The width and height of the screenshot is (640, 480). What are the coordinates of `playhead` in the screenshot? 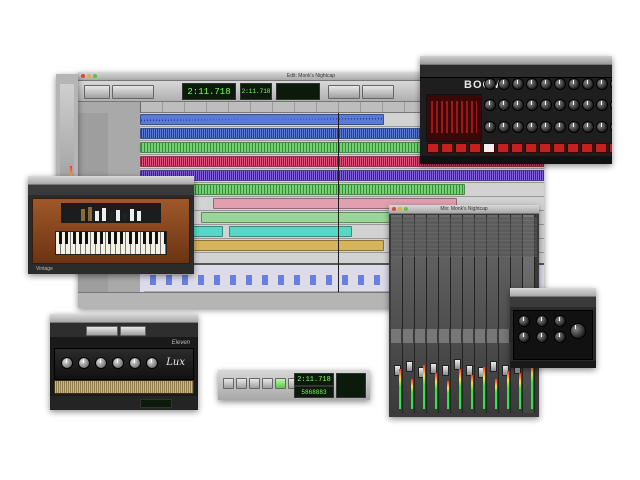 It's located at (338, 202).